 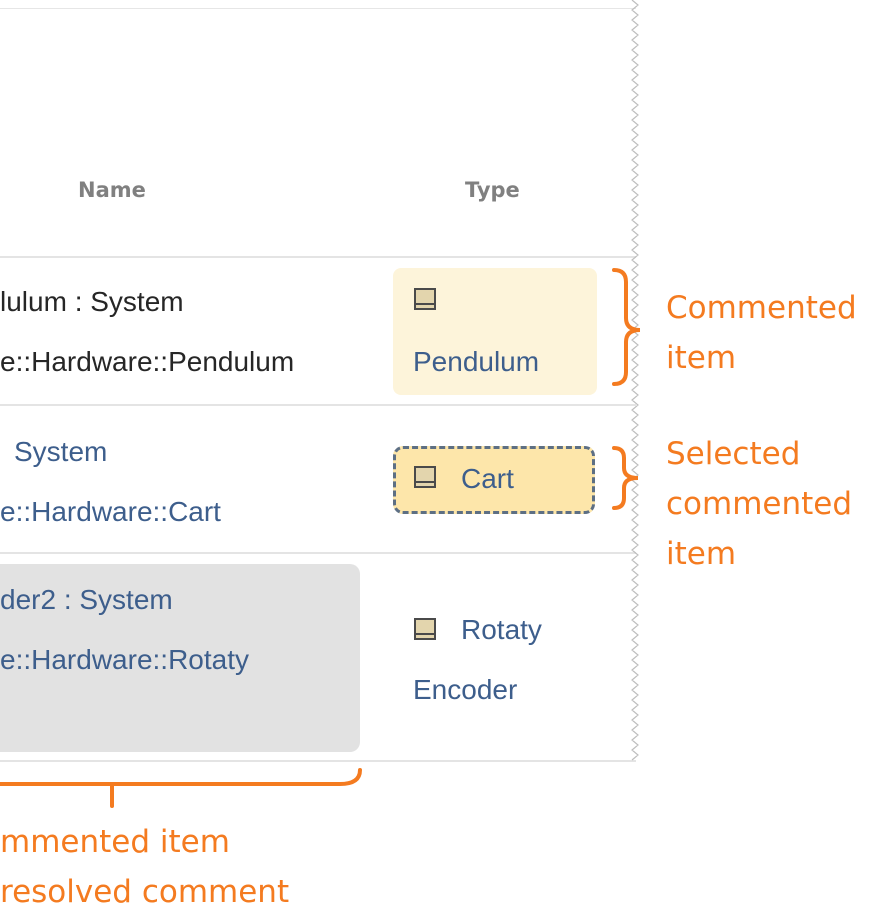 I want to click on table-top-border, so click(x=318, y=8).